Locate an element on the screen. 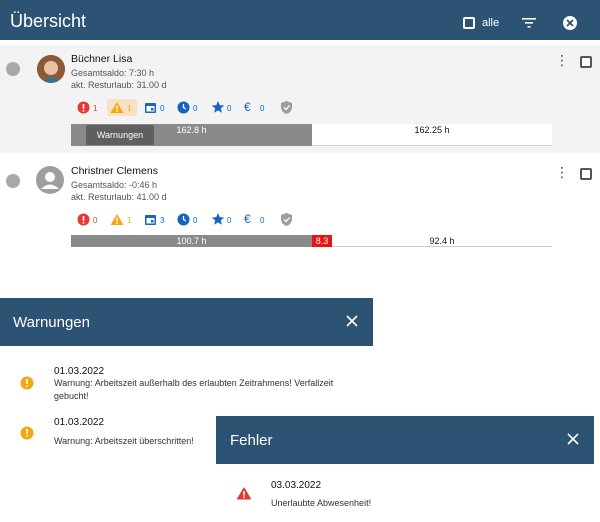 Image resolution: width=600 pixels, height=522 pixels. filter-icon is located at coordinates (529, 22).